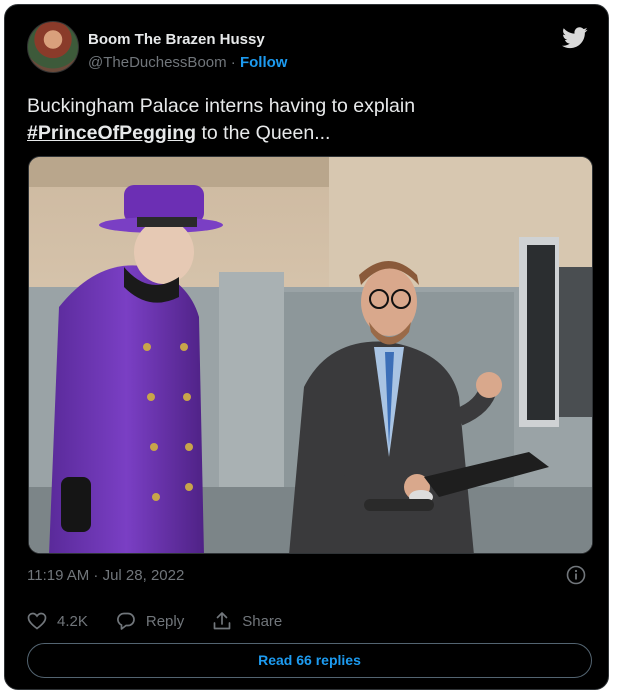  Describe the element at coordinates (262, 621) in the screenshot. I see `share-label: Share` at that location.